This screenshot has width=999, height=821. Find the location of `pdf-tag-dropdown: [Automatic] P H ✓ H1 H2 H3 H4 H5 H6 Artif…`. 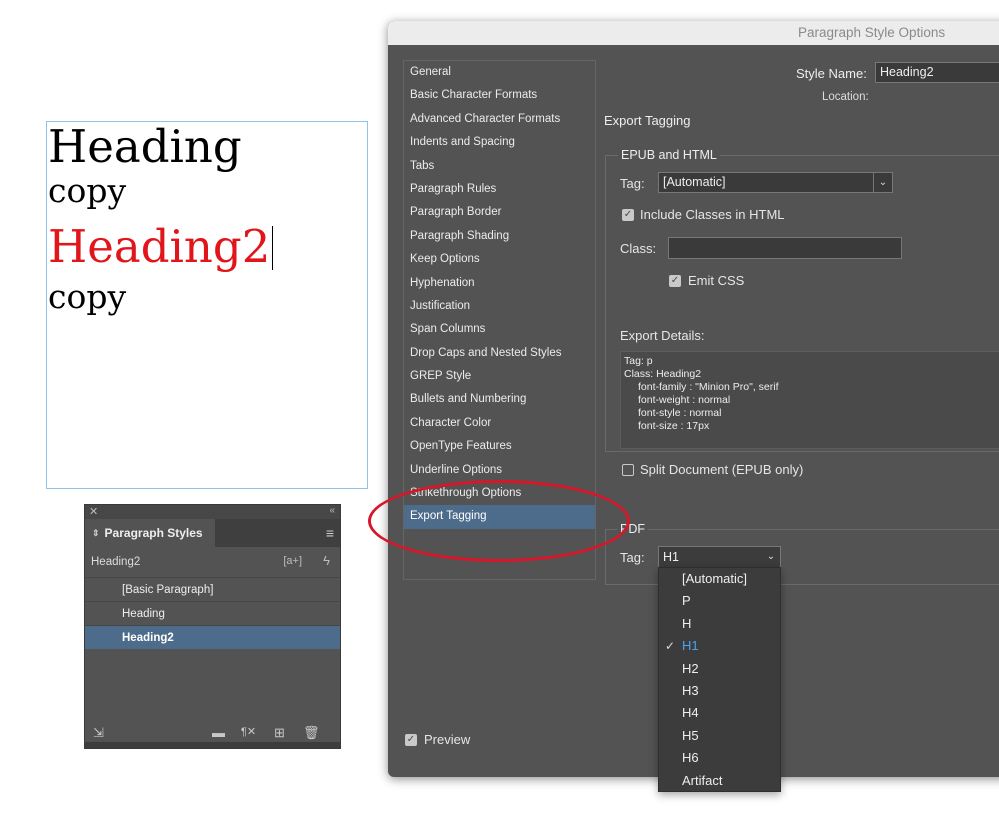

pdf-tag-dropdown: [Automatic] P H ✓ H1 H2 H3 H4 H5 H6 Artif… is located at coordinates (719, 679).